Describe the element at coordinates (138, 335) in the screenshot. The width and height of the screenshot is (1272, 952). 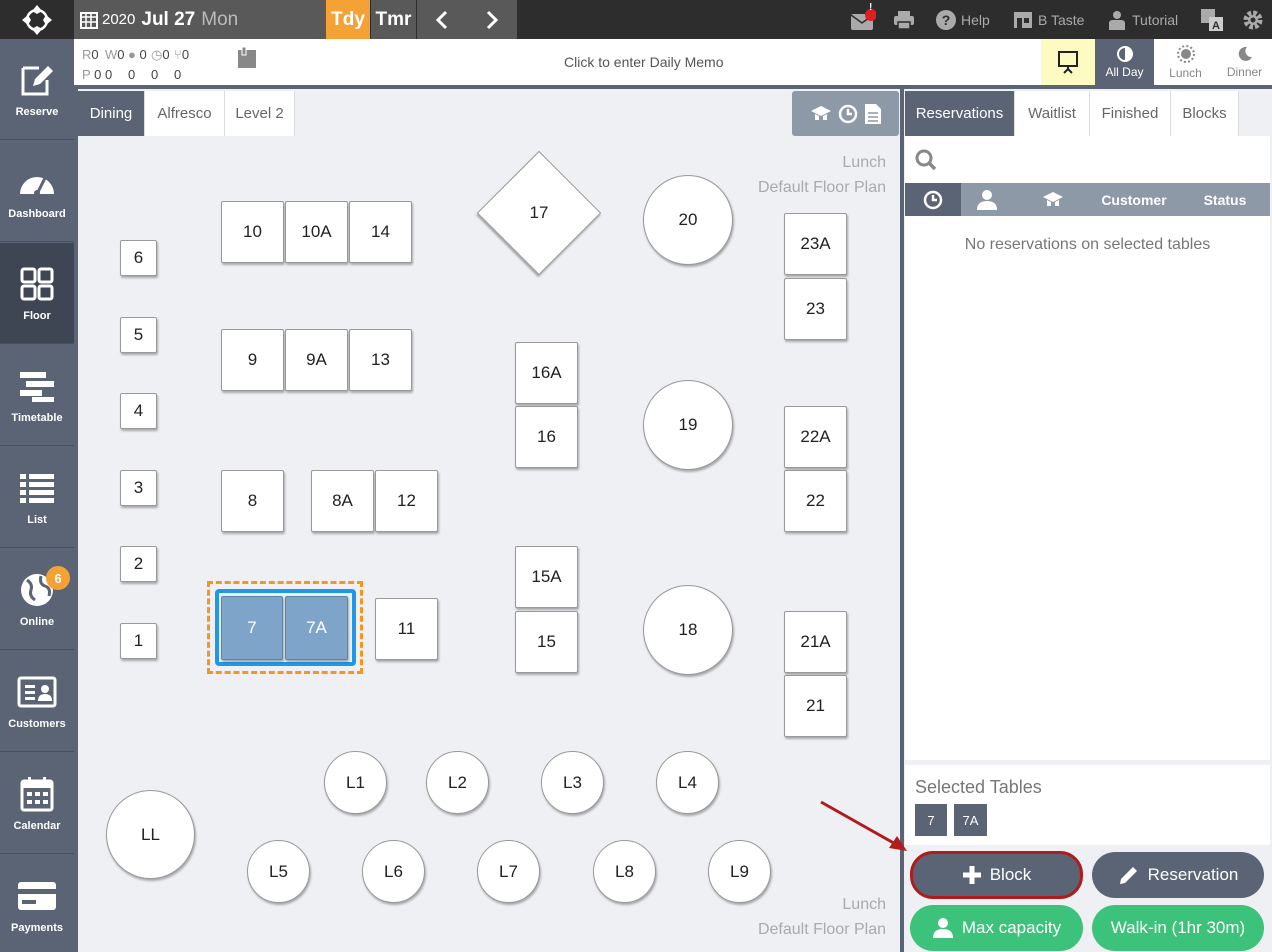
I see `table-5: 5` at that location.